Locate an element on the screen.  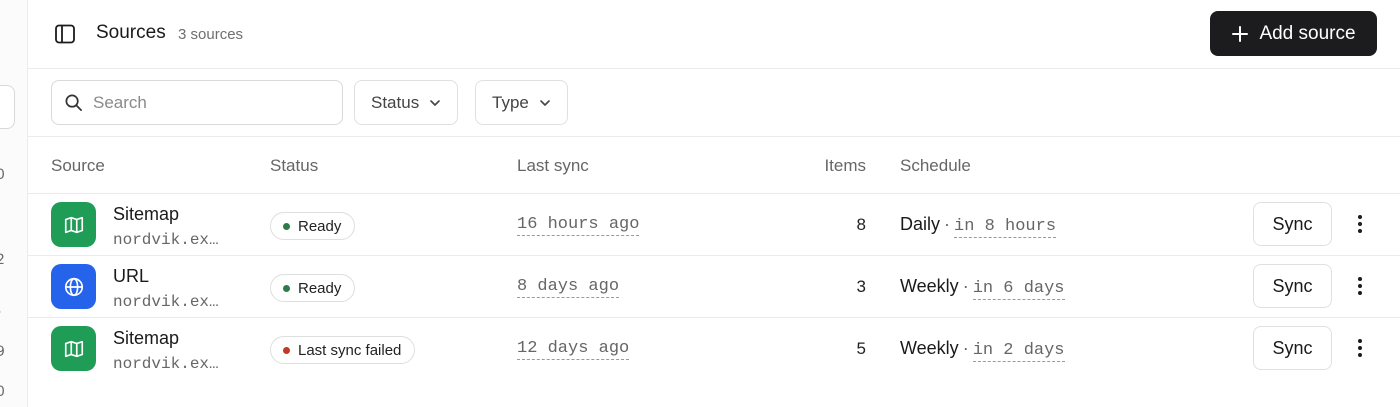
schedule-cell: Weekly · in 6 days is located at coordinates (982, 288).